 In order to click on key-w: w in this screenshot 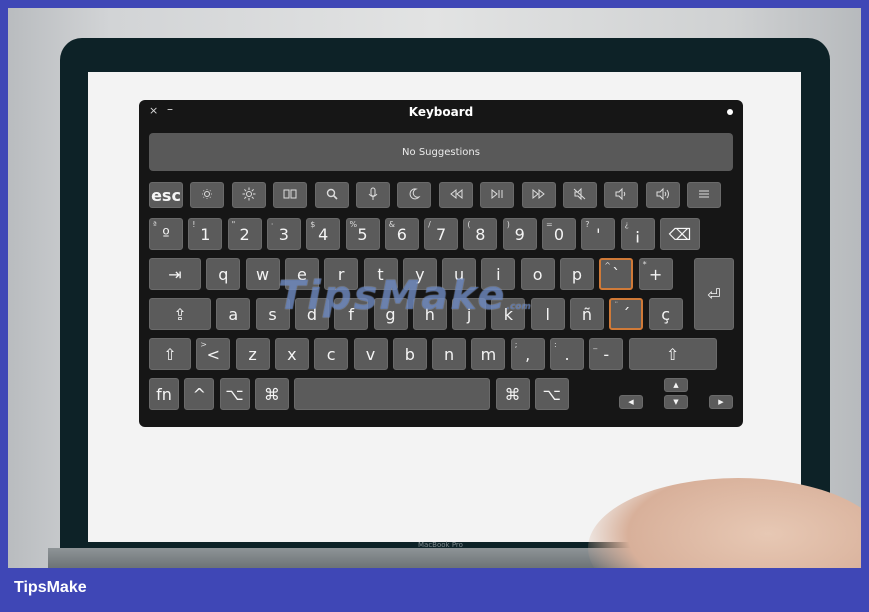, I will do `click(262, 274)`.